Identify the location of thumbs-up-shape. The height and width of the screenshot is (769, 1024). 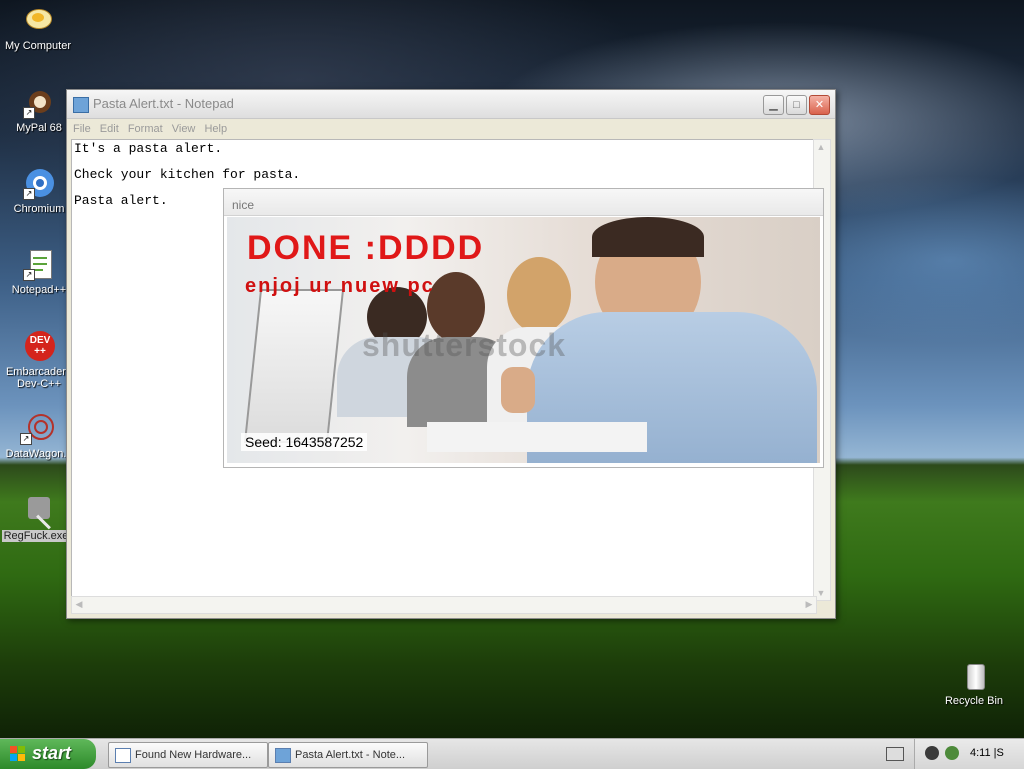
(518, 390).